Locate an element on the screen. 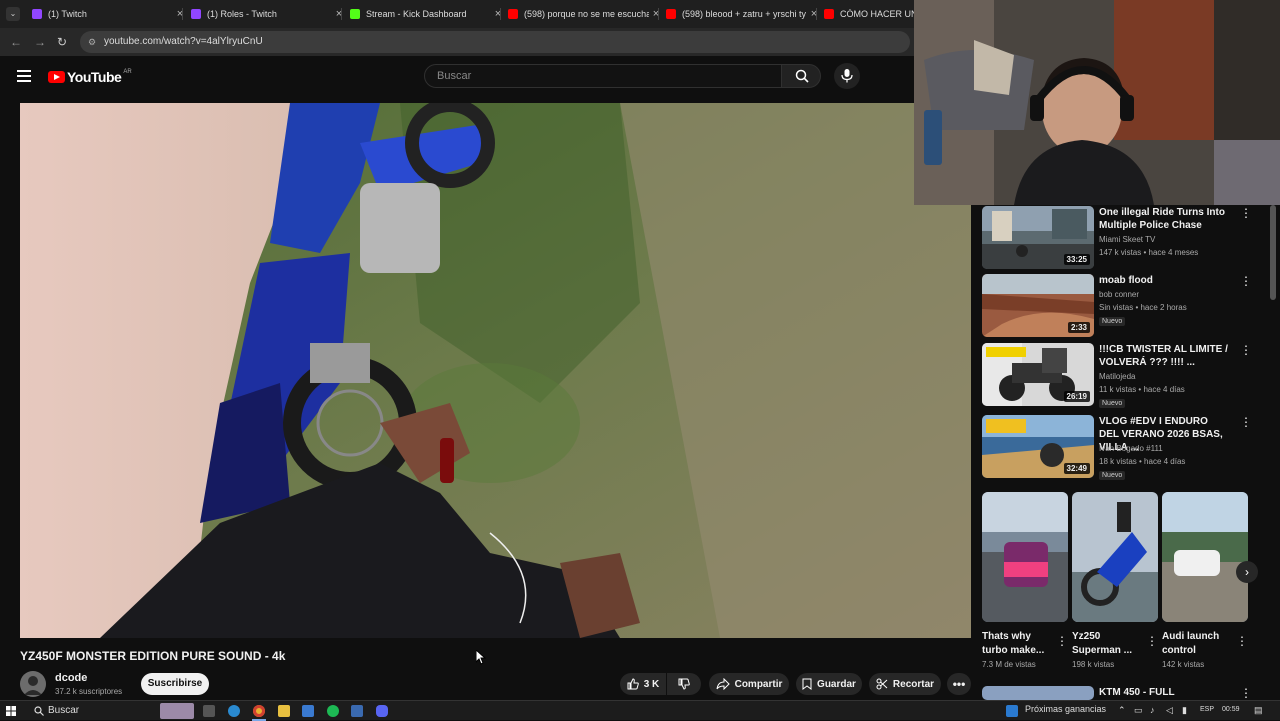  video-thumbnail: 26:19 is located at coordinates (1038, 374).